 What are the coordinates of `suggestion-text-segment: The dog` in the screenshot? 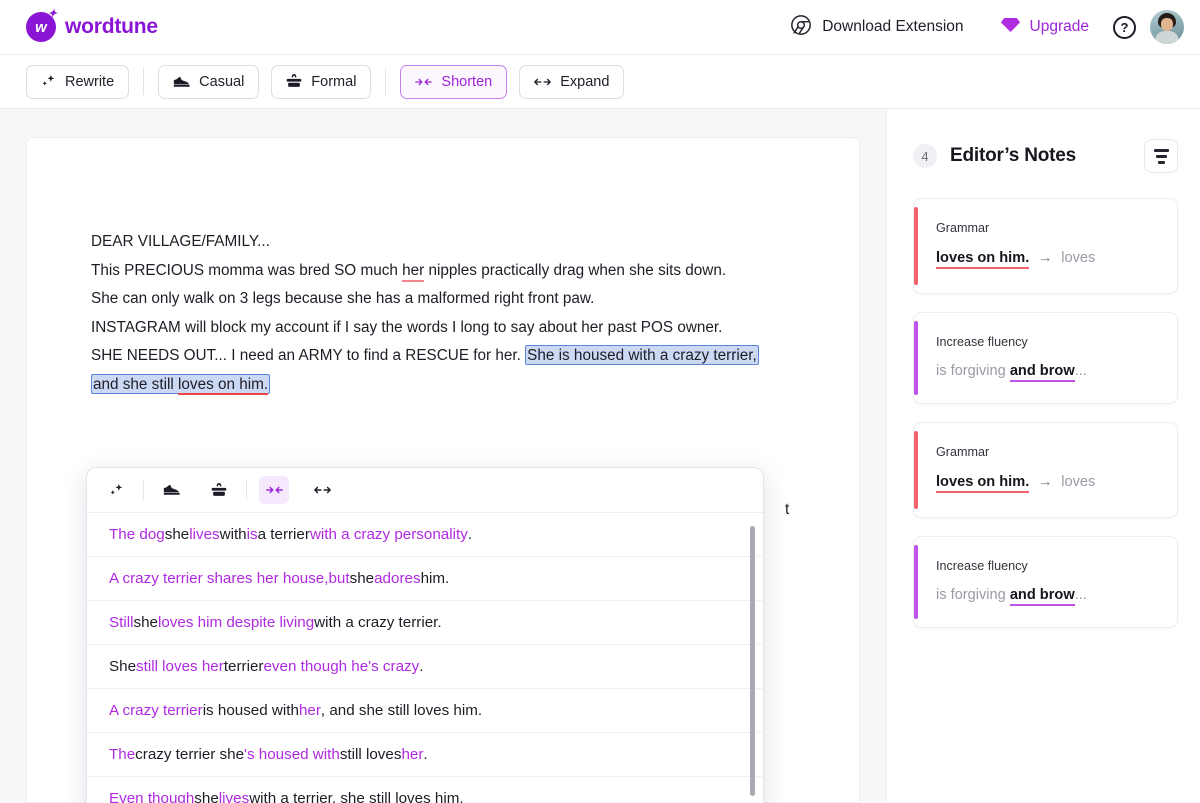 It's located at (137, 534).